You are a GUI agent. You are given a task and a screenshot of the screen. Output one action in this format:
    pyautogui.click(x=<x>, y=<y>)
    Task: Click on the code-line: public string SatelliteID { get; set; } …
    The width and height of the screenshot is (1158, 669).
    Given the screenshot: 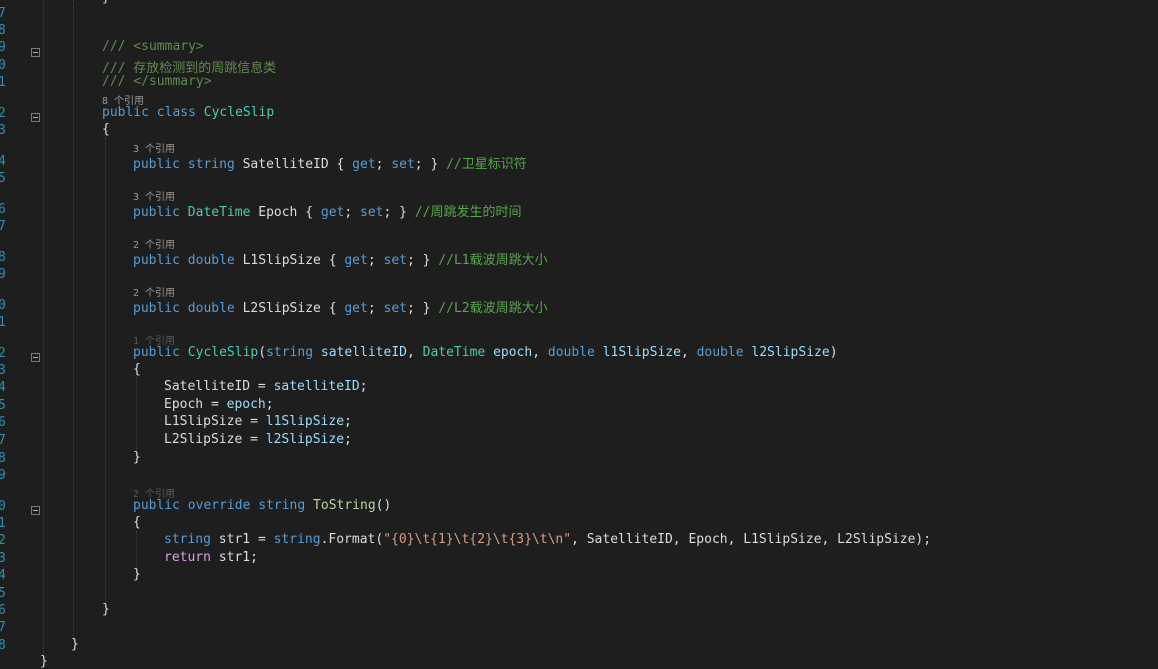 What is the action you would take?
    pyautogui.click(x=330, y=162)
    